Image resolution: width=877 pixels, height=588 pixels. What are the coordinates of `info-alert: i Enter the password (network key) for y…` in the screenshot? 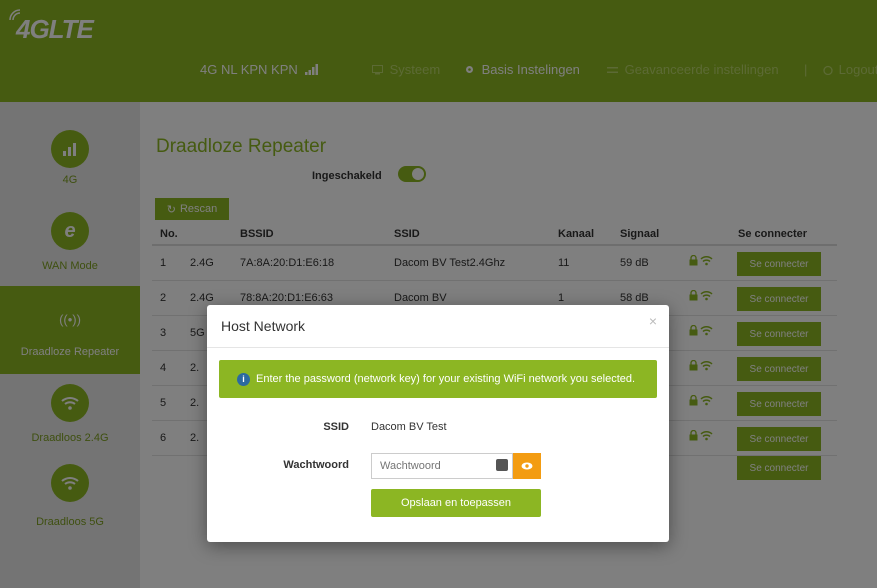 It's located at (438, 379).